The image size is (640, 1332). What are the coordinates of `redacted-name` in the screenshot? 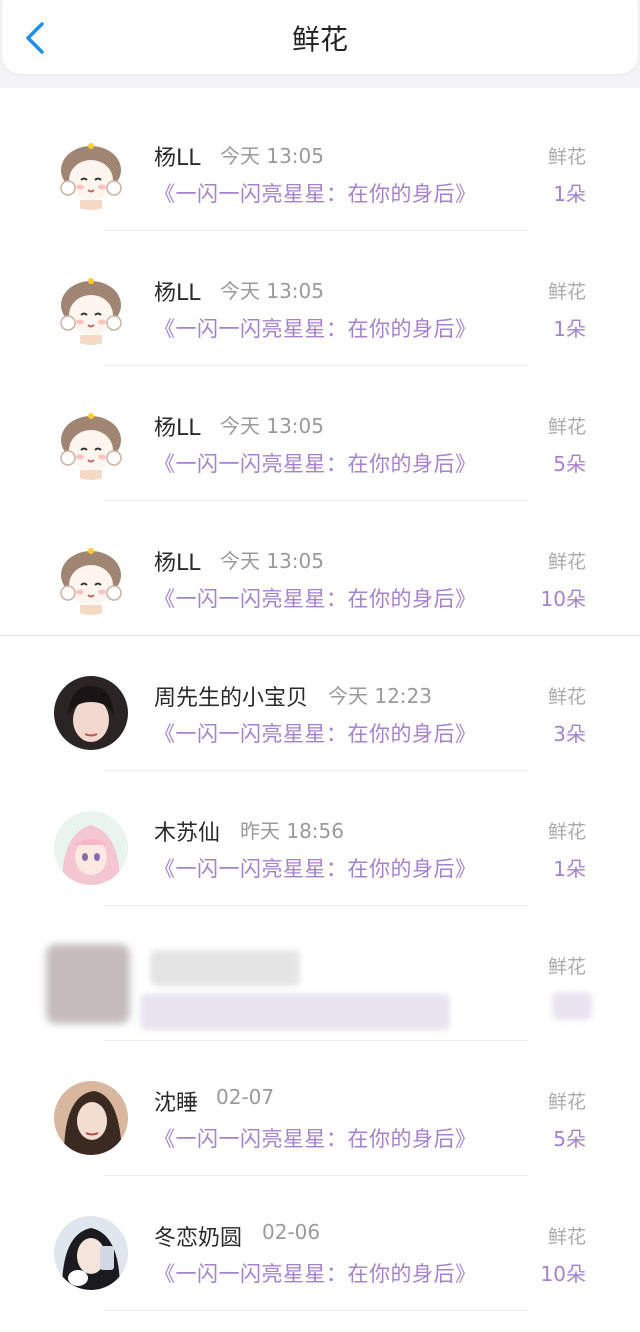 It's located at (225, 968).